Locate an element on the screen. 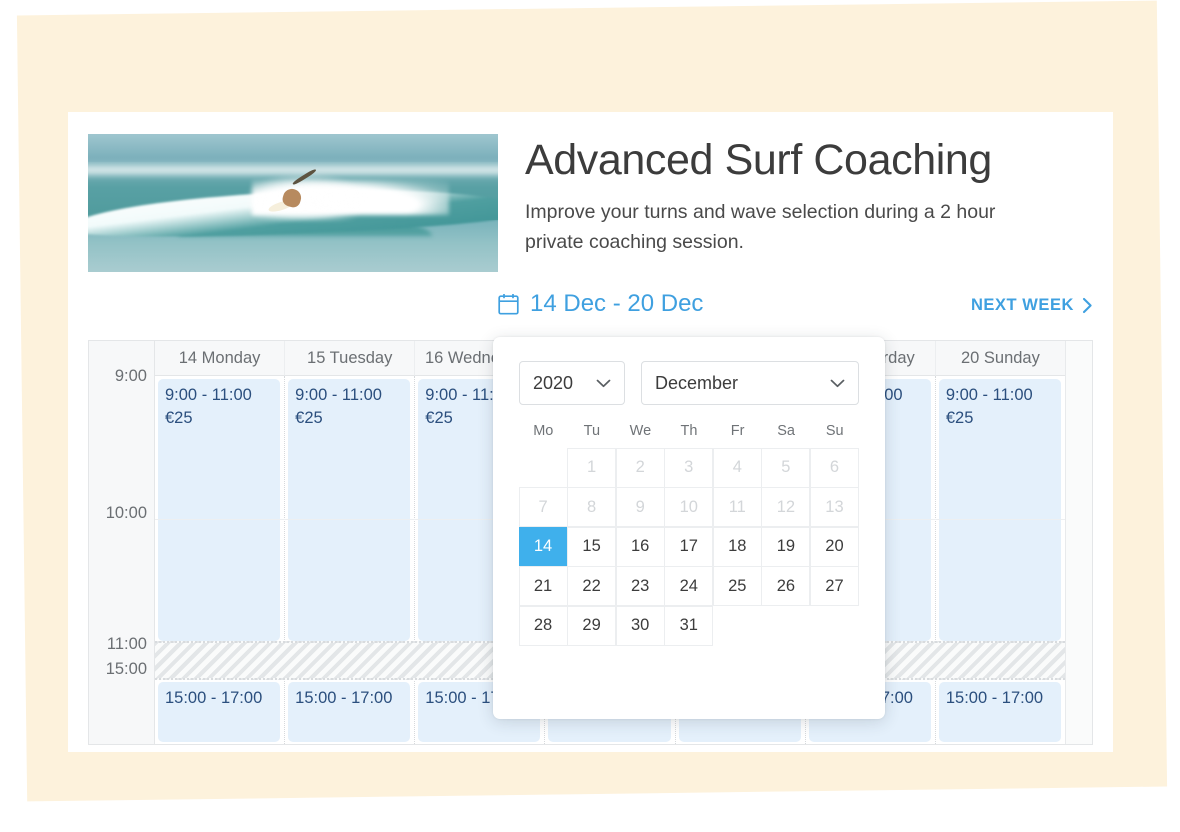 The image size is (1180, 832). day-column-header: 20 Sunday is located at coordinates (1000, 358).